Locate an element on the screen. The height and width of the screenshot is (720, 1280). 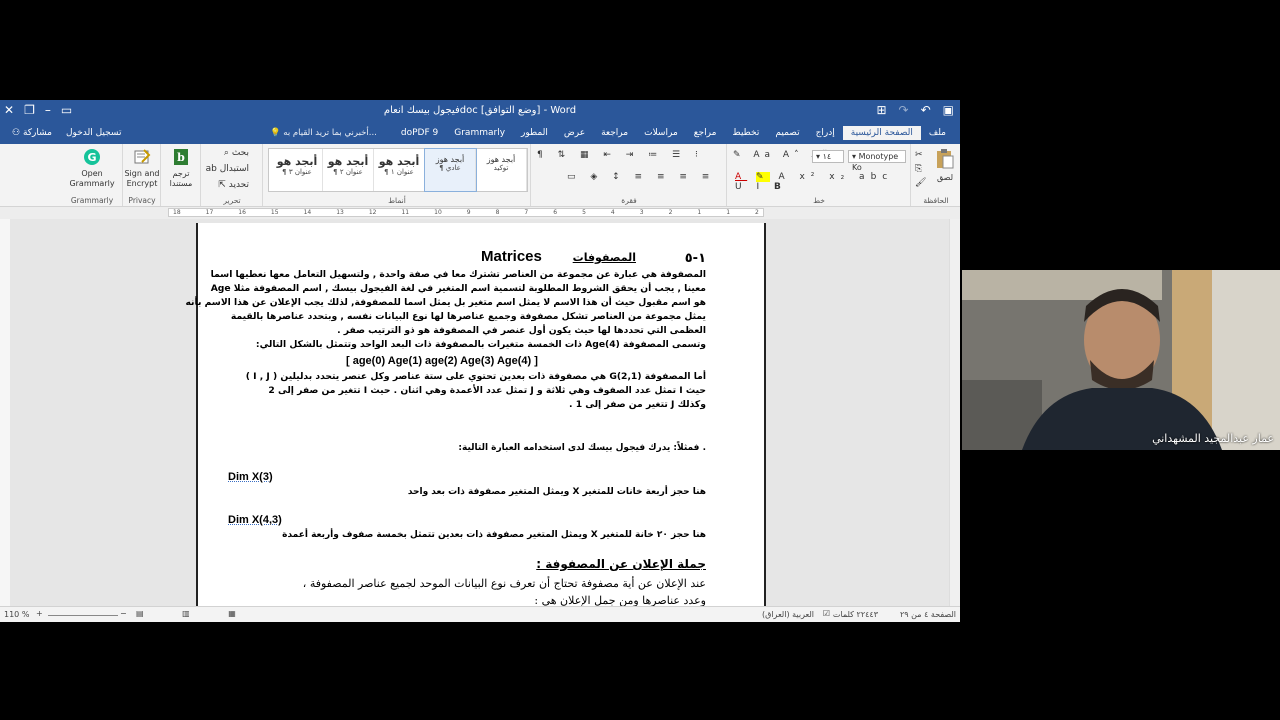
select-button: تحديد ⇱ is located at coordinates (233, 185).